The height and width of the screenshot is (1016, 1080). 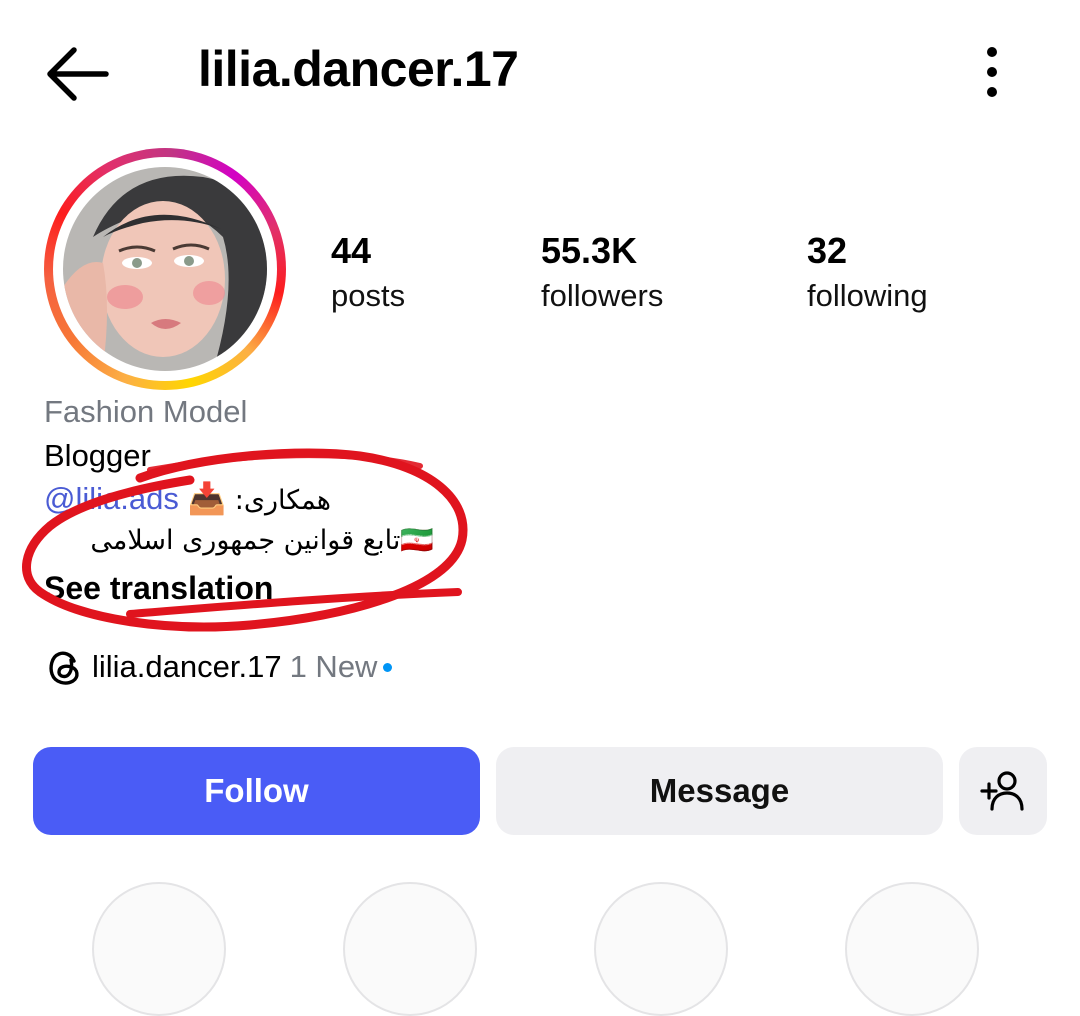 I want to click on back-button, so click(x=77, y=74).